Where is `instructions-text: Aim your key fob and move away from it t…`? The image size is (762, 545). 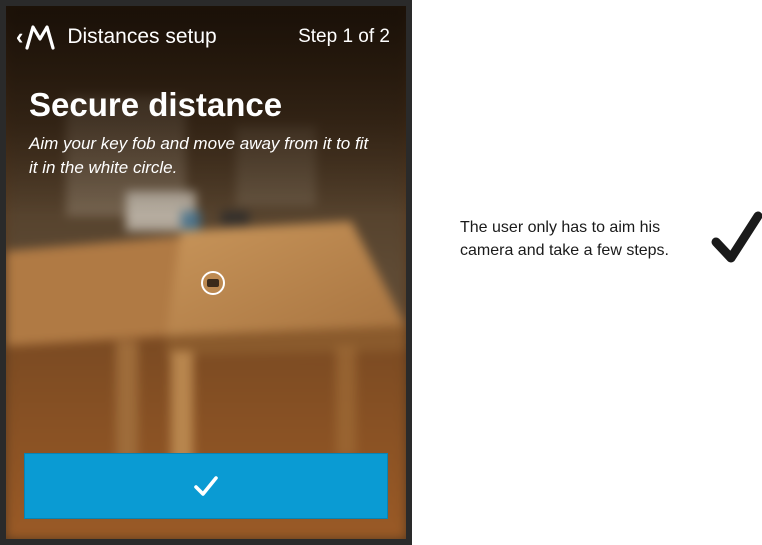 instructions-text: Aim your key fob and move away from it t… is located at coordinates (199, 155).